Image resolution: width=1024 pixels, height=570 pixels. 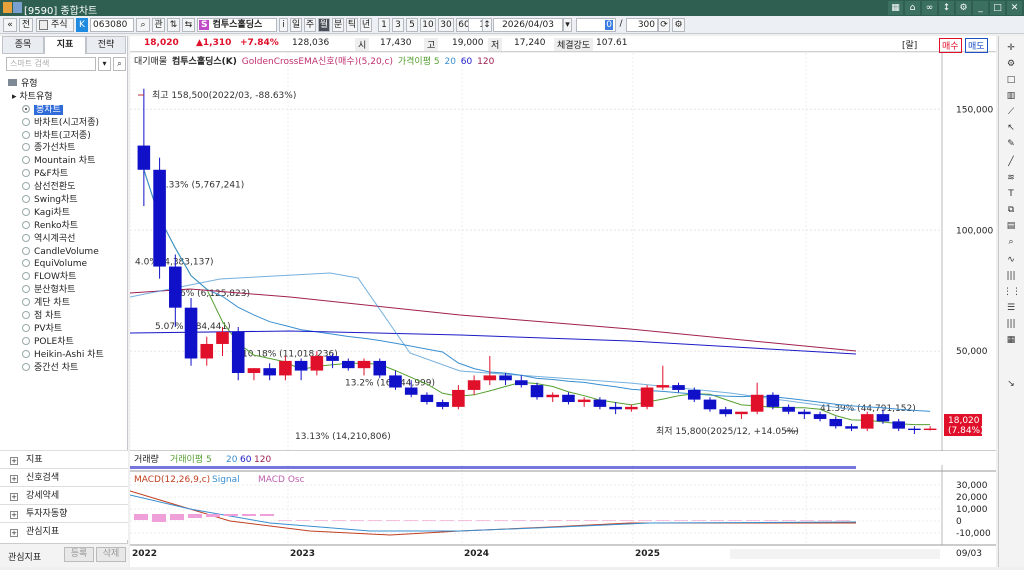 I want to click on interval-button-2: 5, so click(x=412, y=25).